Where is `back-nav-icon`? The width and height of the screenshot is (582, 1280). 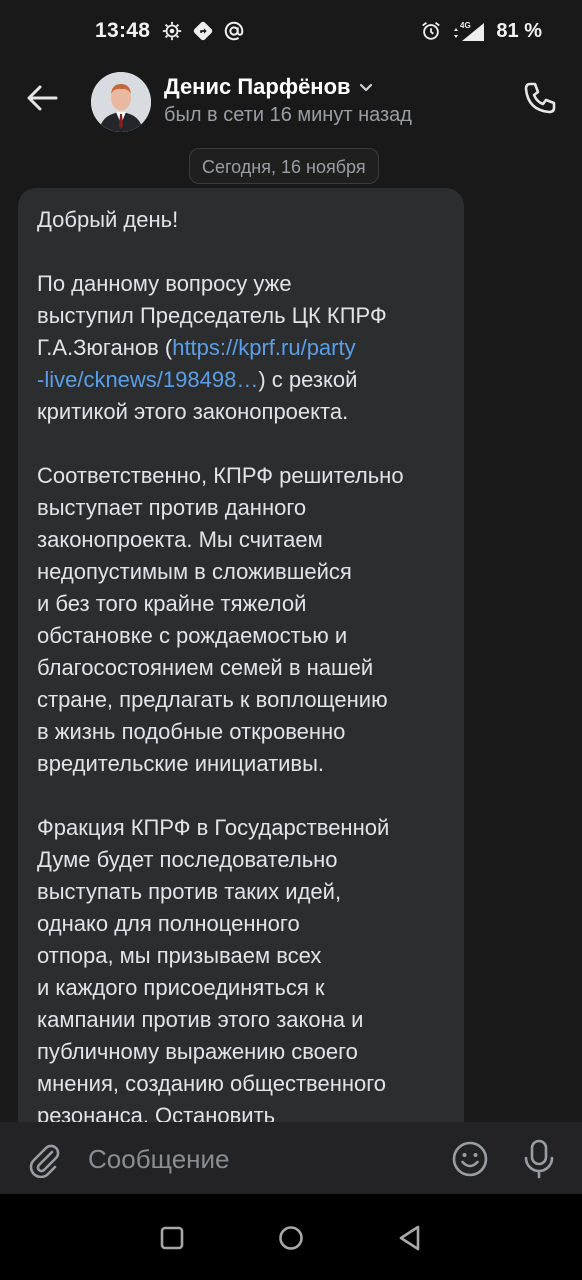
back-nav-icon is located at coordinates (410, 1238).